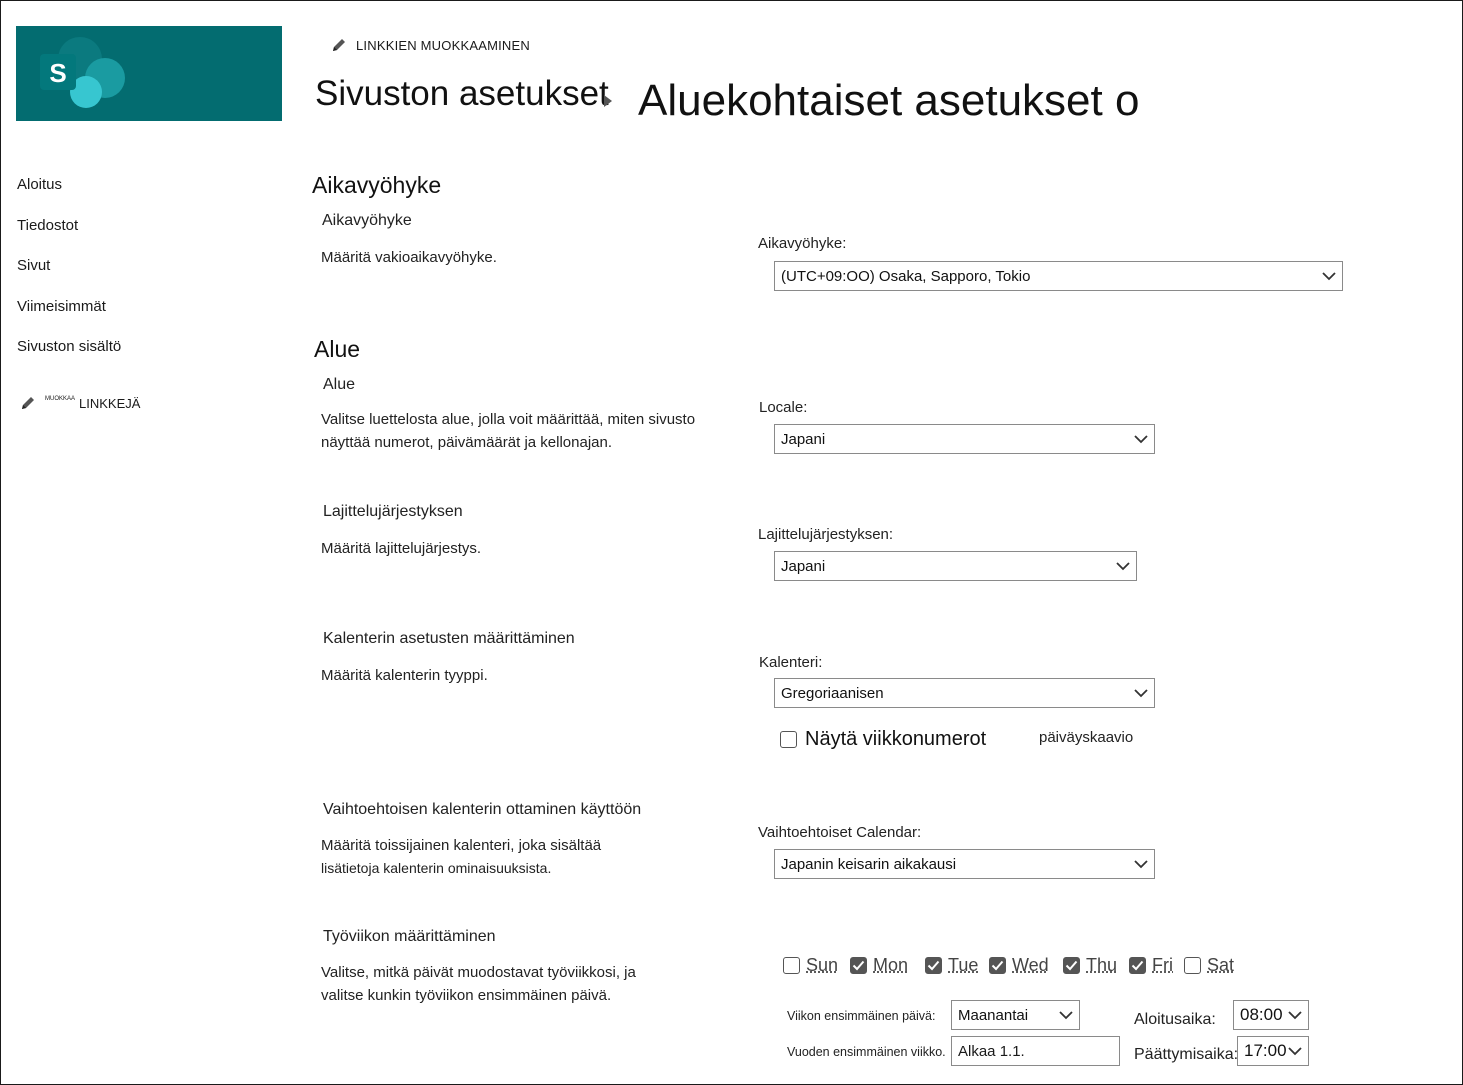 The width and height of the screenshot is (1463, 1085). I want to click on locale-select-value: Japani, so click(803, 439).